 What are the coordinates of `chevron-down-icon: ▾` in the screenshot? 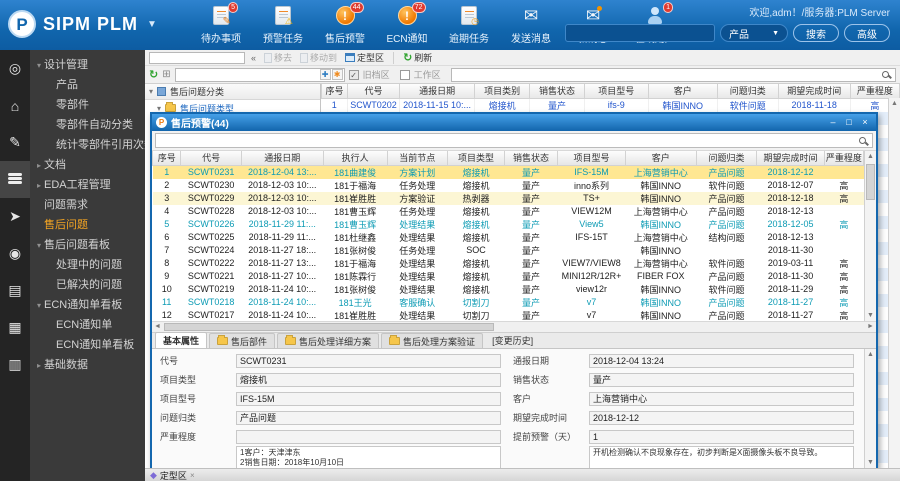 It's located at (151, 91).